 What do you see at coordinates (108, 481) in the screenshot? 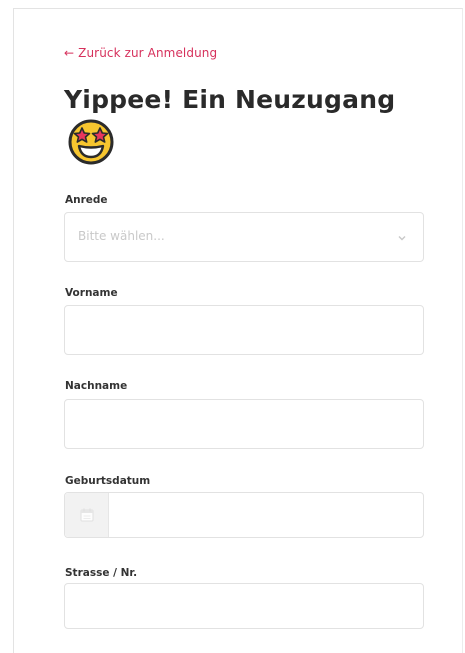
I see `birth-date-label: Geburtsdatum` at bounding box center [108, 481].